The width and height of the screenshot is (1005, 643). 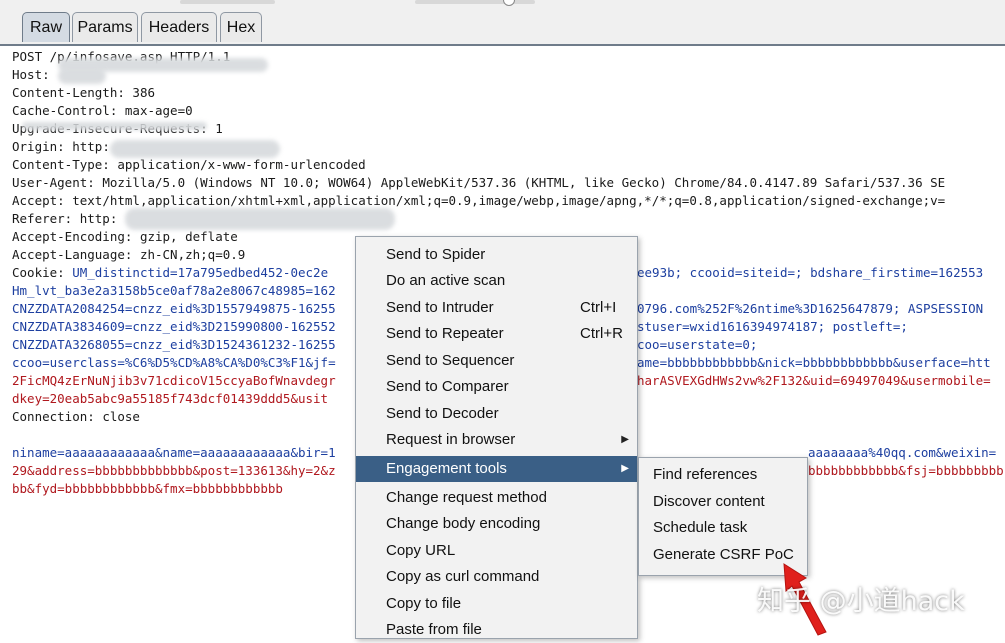 What do you see at coordinates (502, 23) in the screenshot?
I see `message-editor-tabbar: Raw Params Headers Hex` at bounding box center [502, 23].